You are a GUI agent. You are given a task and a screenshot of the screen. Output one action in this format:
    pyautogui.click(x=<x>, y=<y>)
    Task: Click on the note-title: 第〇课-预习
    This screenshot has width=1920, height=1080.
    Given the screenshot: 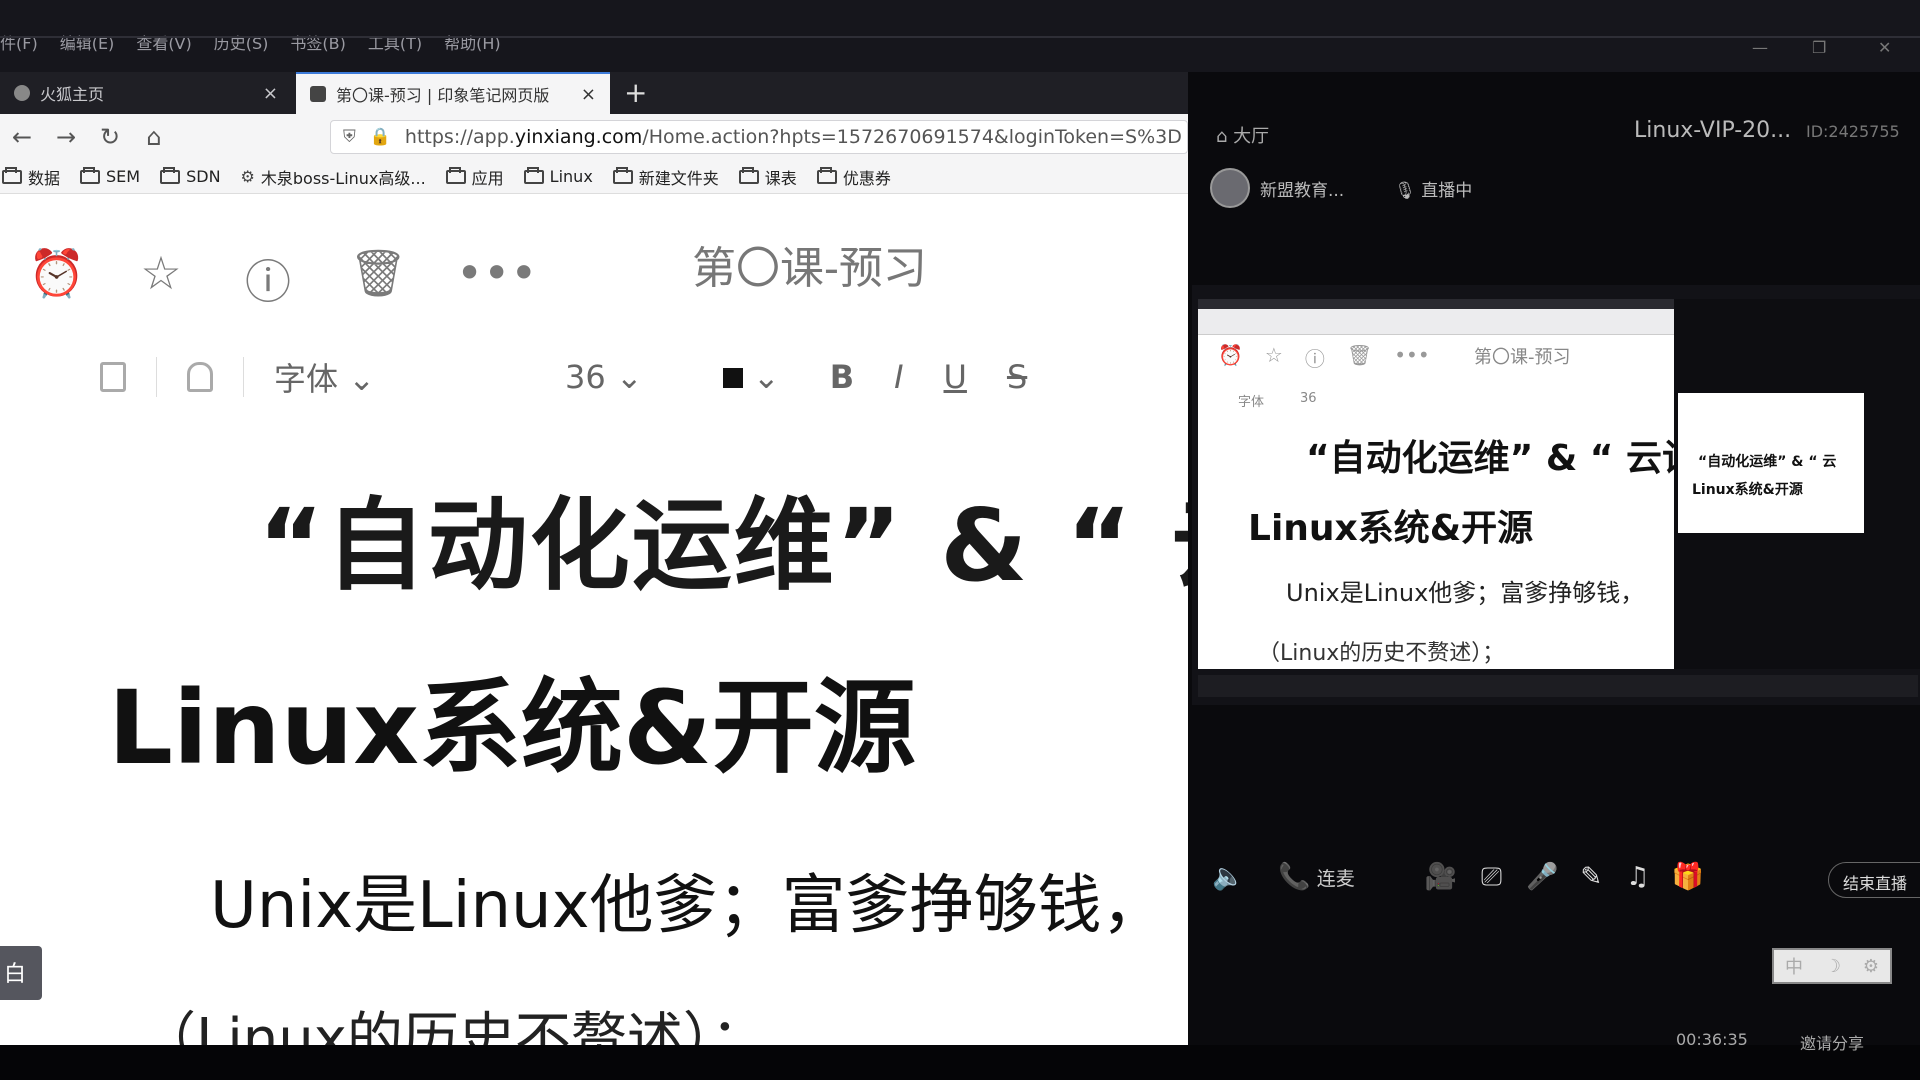 What is the action you would take?
    pyautogui.click(x=809, y=264)
    